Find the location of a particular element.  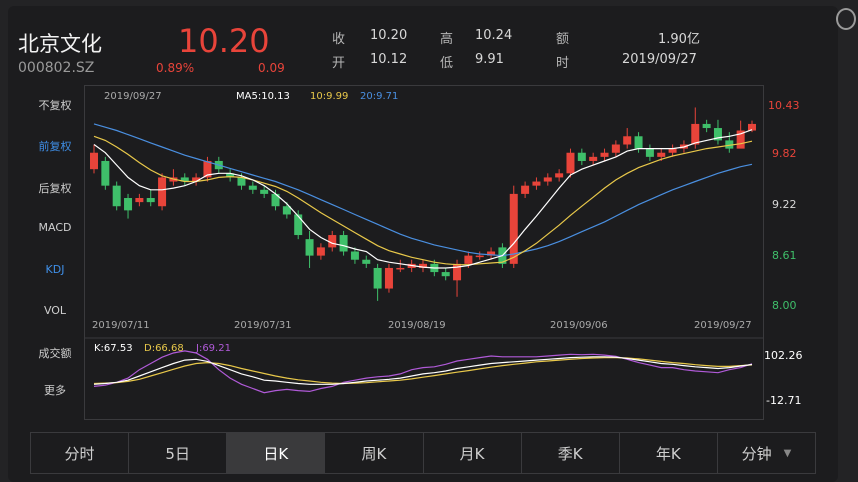

kdj-axis-min: -12.71 is located at coordinates (784, 400).